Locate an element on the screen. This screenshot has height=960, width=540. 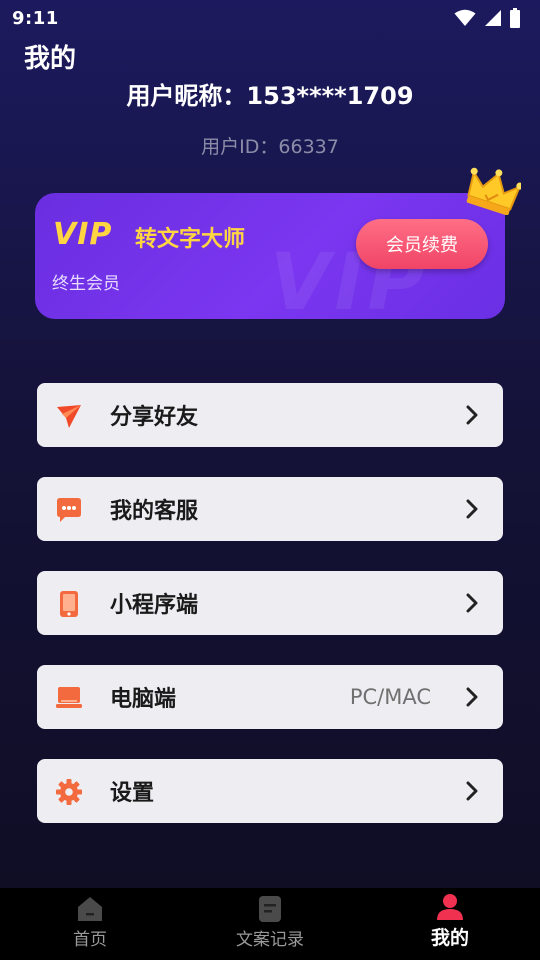
renew-membership-button: 会员续费 is located at coordinates (422, 244).